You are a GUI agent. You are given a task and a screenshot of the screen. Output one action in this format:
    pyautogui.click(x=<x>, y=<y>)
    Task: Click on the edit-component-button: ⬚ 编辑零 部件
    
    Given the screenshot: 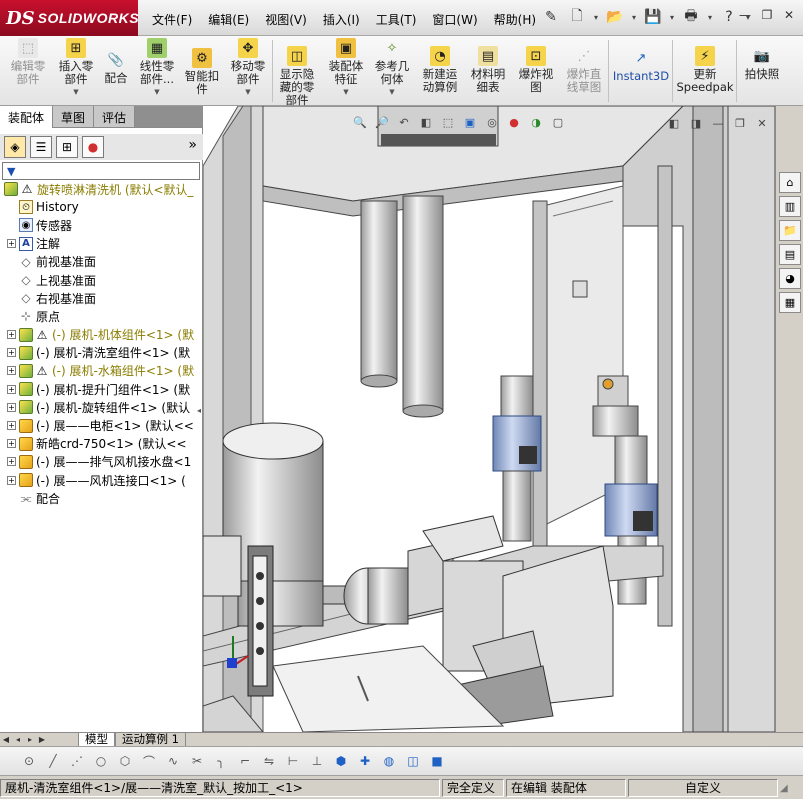 What is the action you would take?
    pyautogui.click(x=28, y=62)
    